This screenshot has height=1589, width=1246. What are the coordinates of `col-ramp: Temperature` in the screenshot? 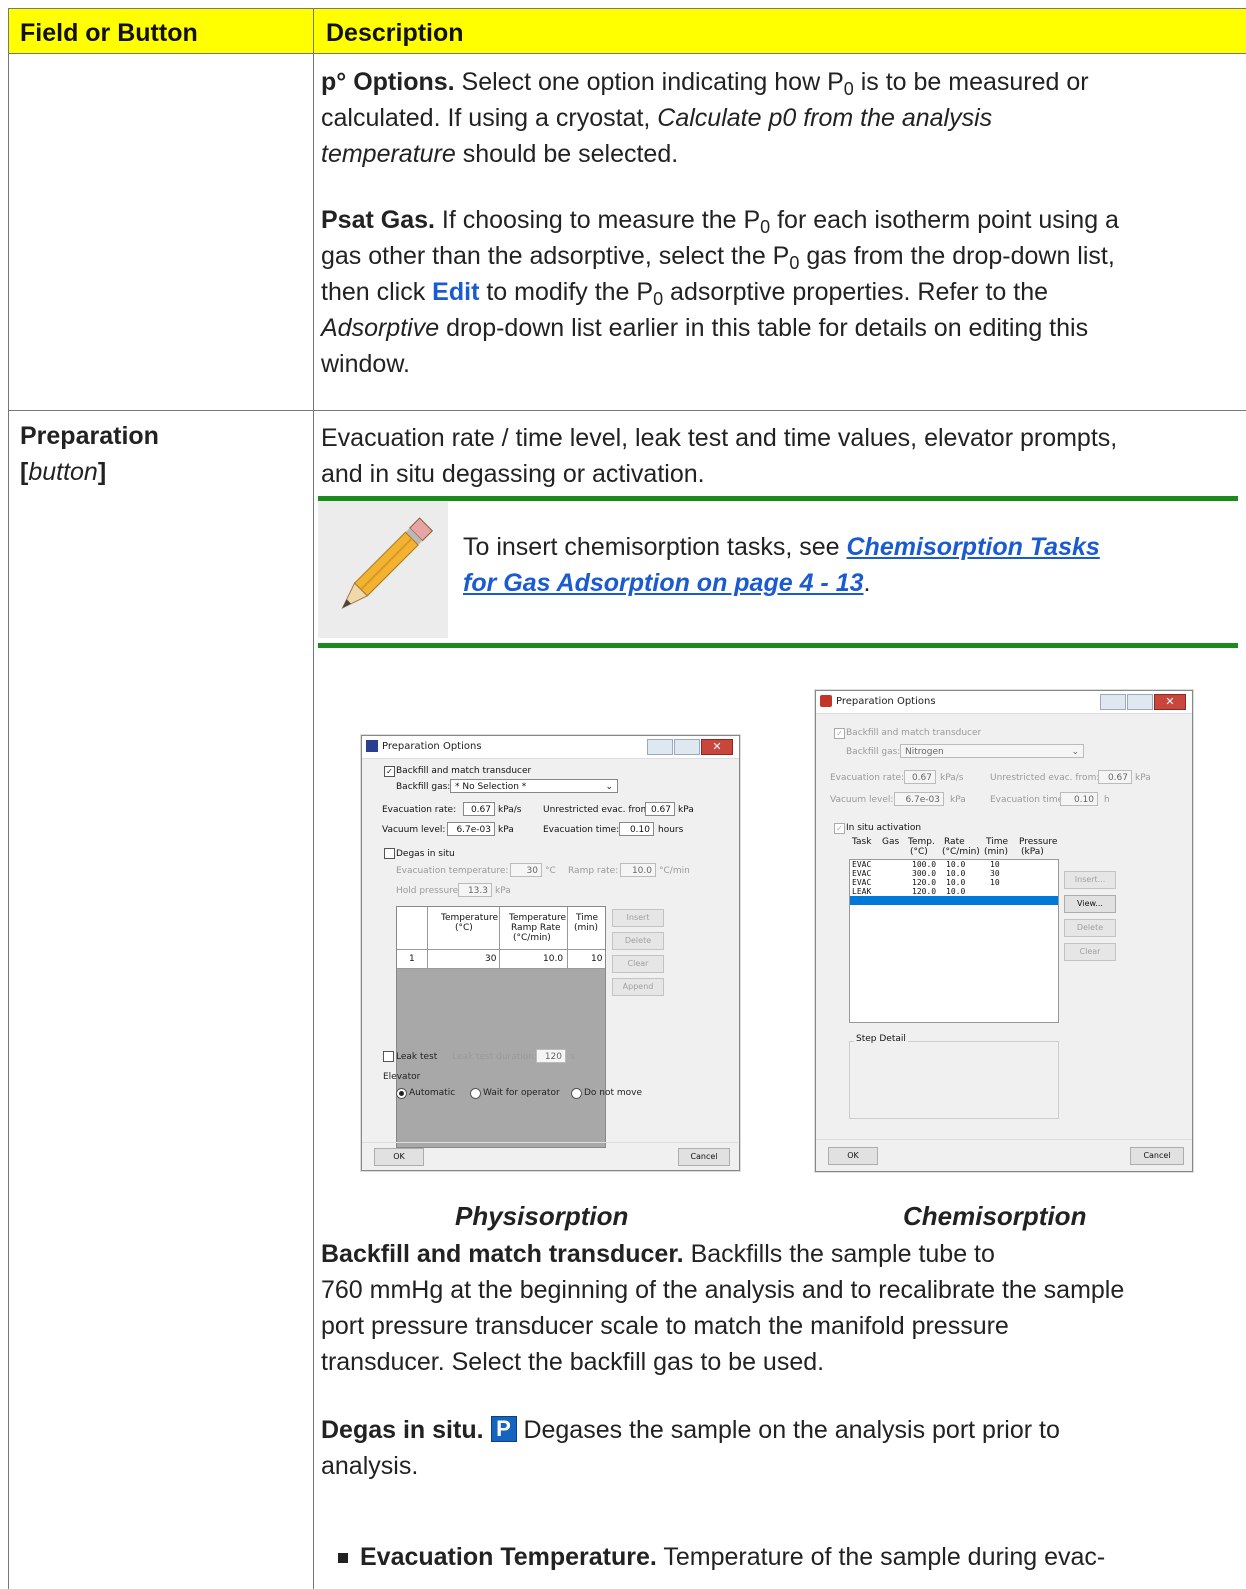 It's located at (538, 918).